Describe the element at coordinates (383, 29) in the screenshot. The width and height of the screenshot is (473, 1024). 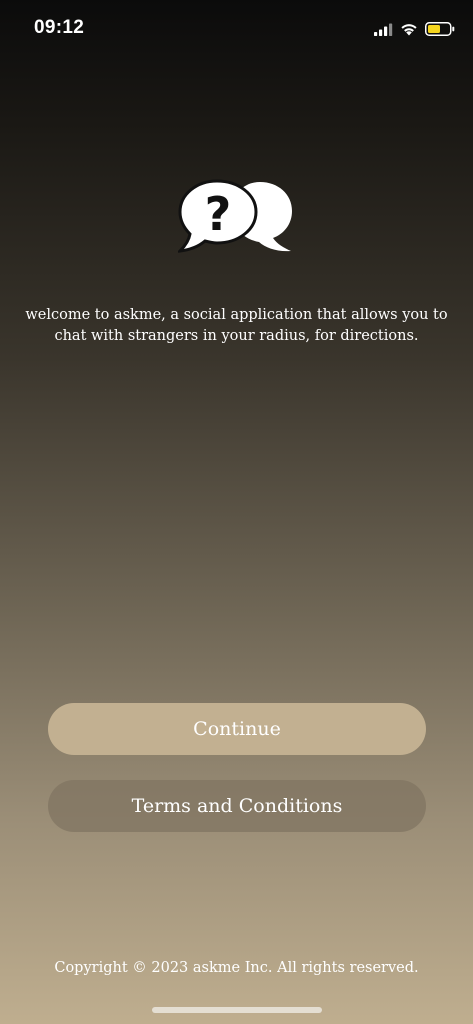
I see `signal-icon` at that location.